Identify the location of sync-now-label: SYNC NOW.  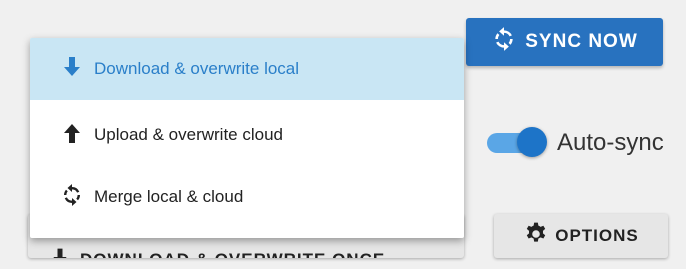
(581, 41).